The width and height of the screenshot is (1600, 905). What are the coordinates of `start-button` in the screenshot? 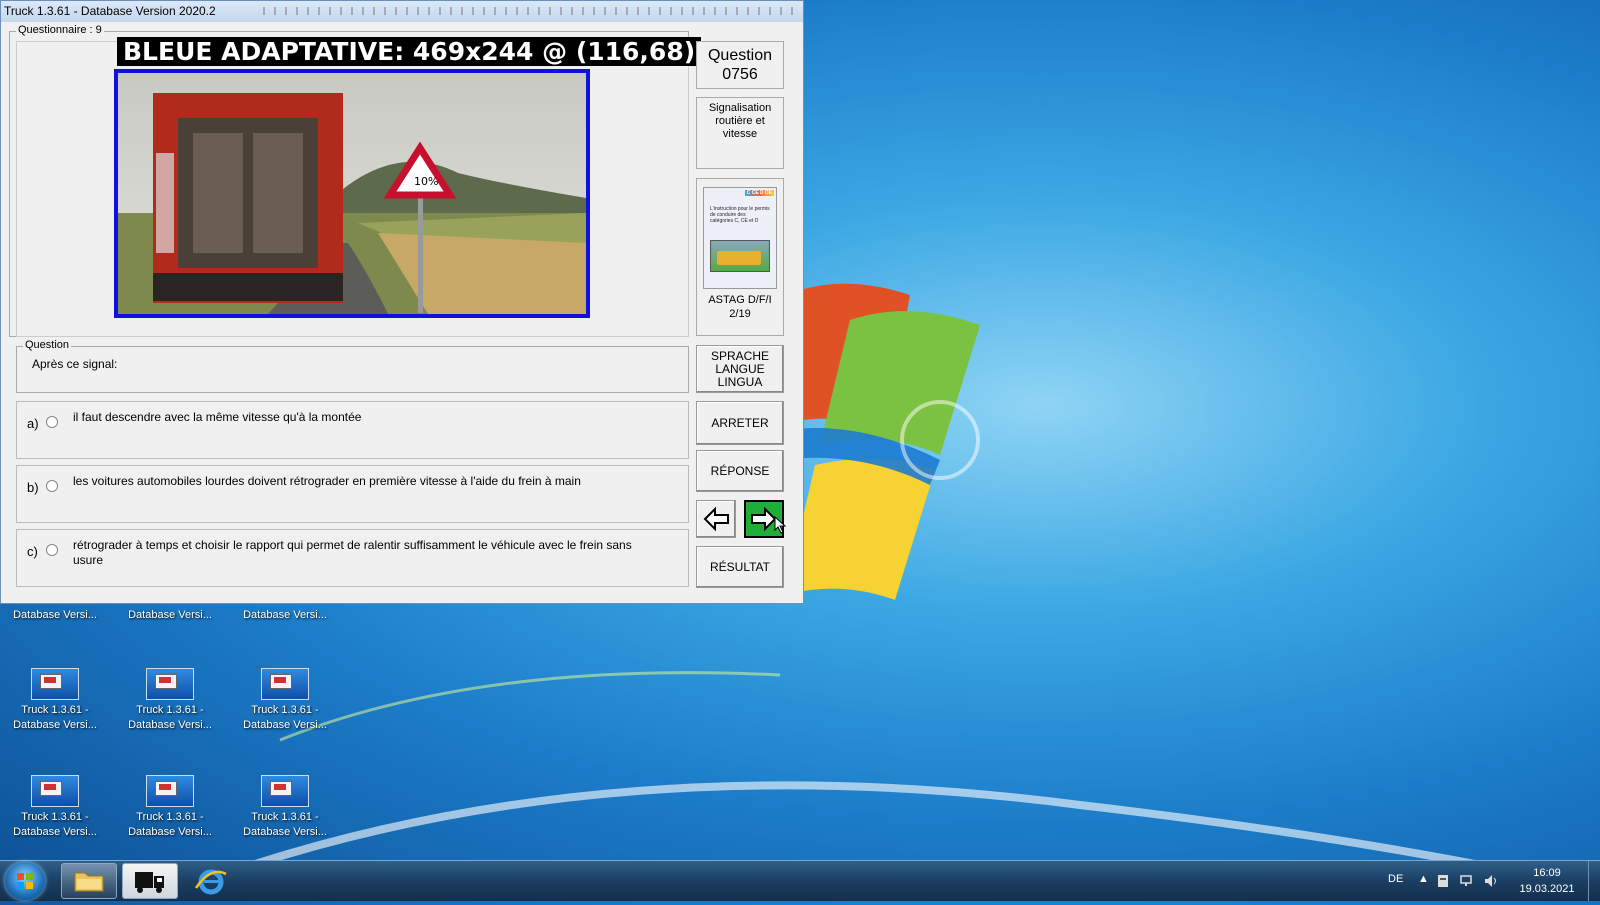 It's located at (25, 881).